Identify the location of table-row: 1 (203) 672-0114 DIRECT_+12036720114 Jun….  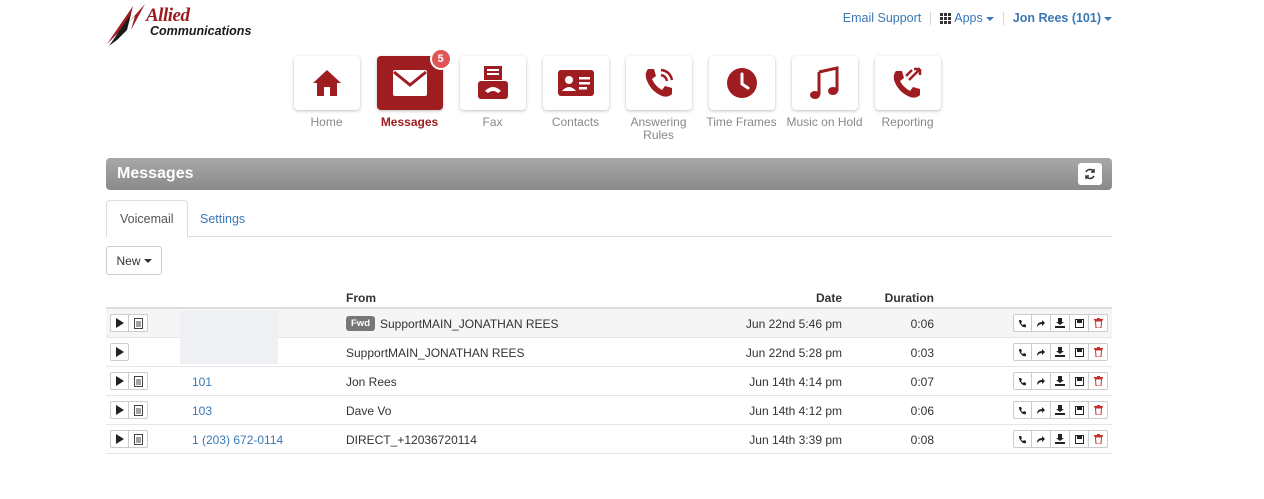
(609, 439).